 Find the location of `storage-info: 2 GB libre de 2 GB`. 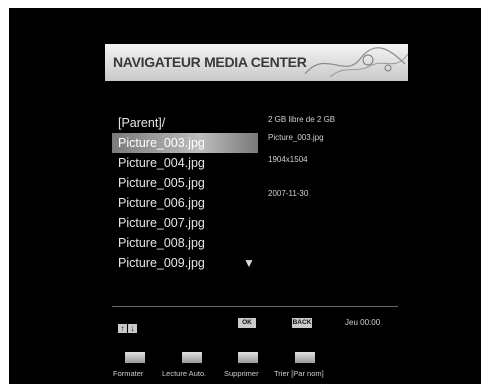

storage-info: 2 GB libre de 2 GB is located at coordinates (302, 119).